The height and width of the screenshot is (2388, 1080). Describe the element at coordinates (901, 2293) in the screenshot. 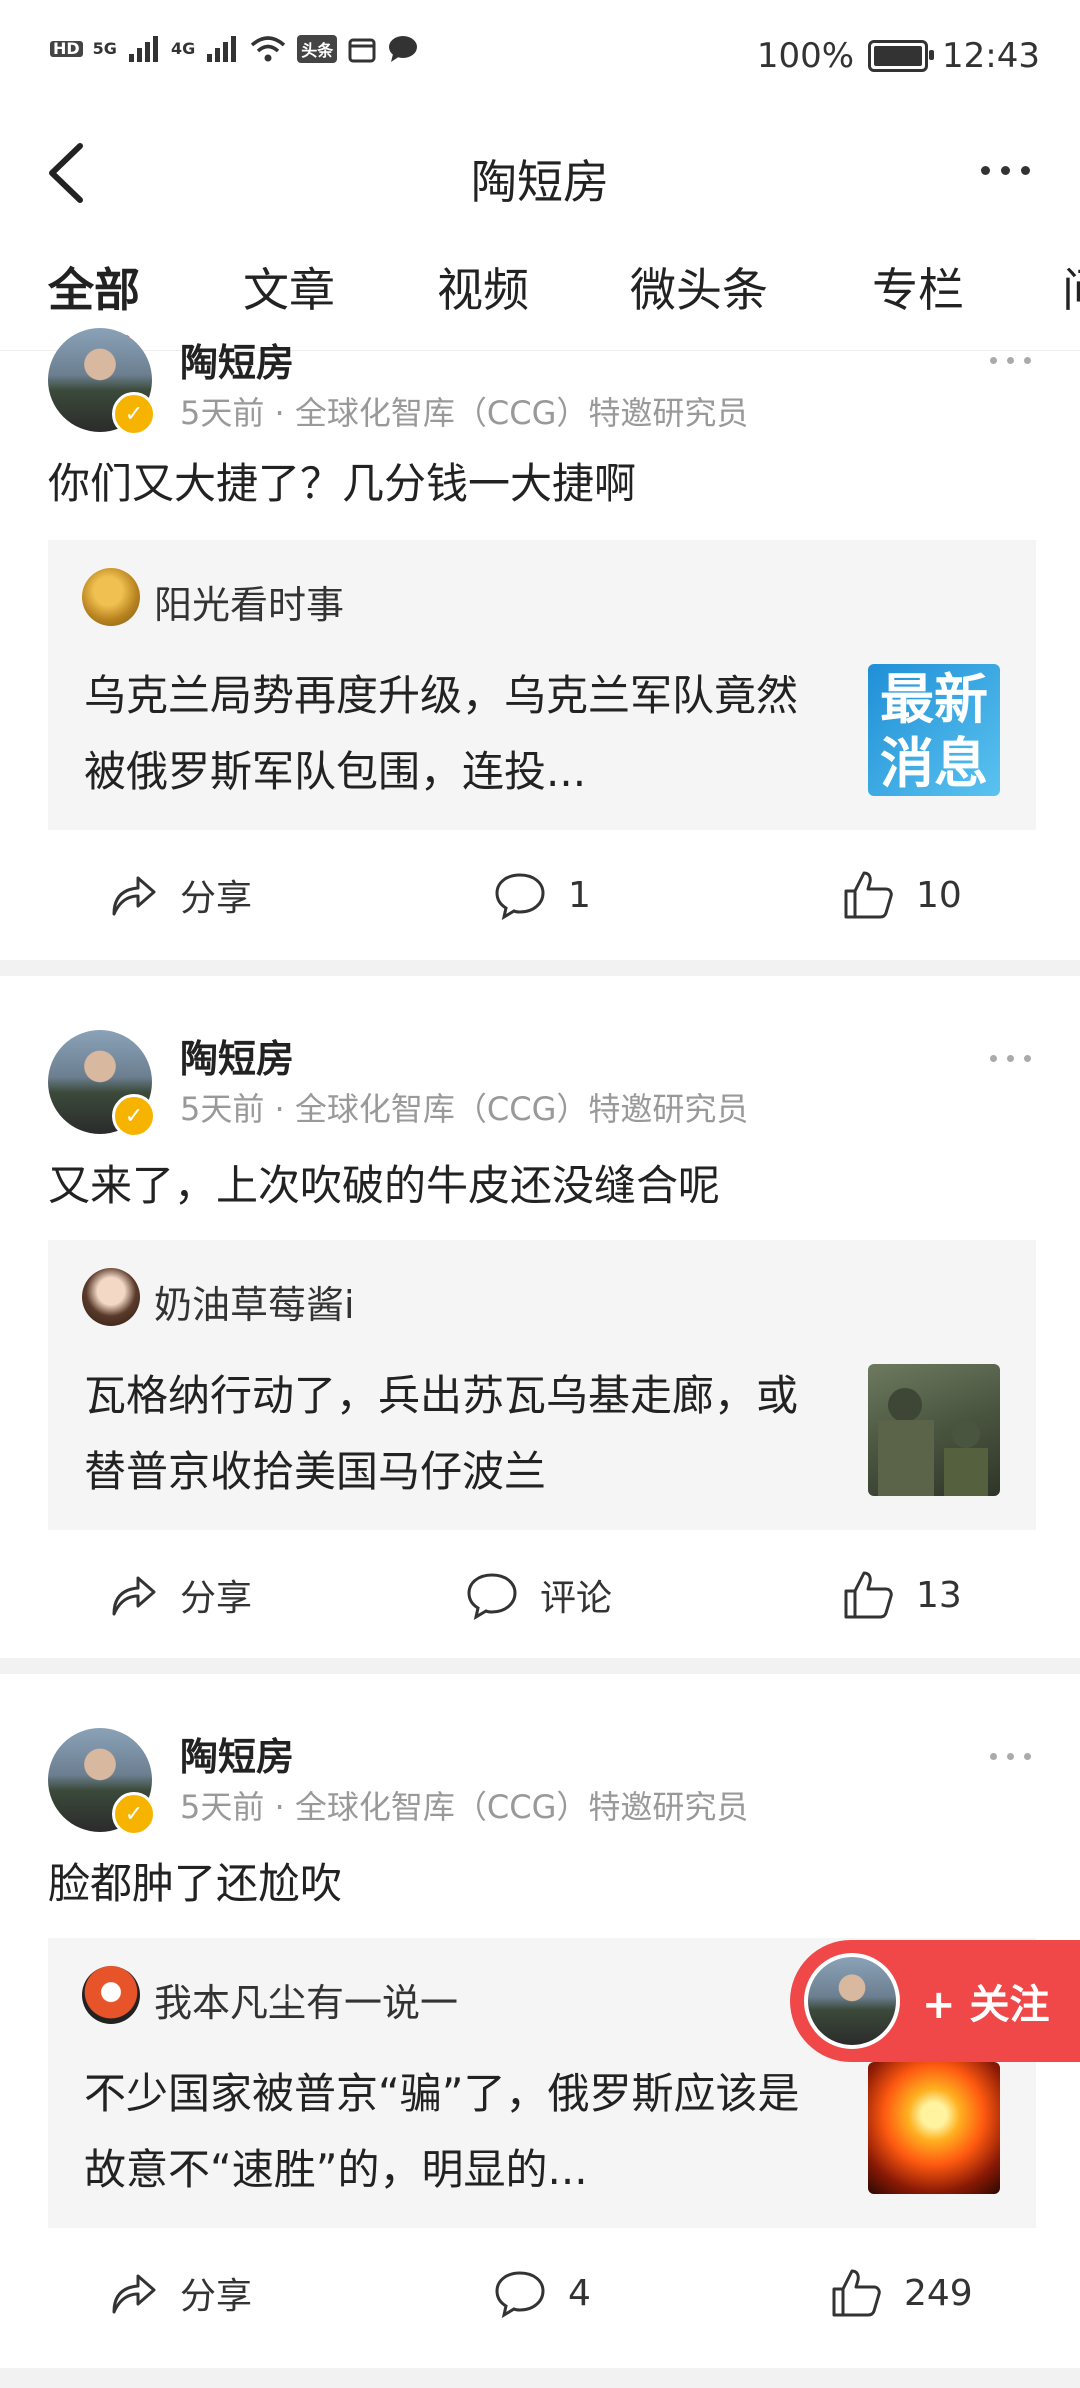

I see `like-button: 249` at that location.